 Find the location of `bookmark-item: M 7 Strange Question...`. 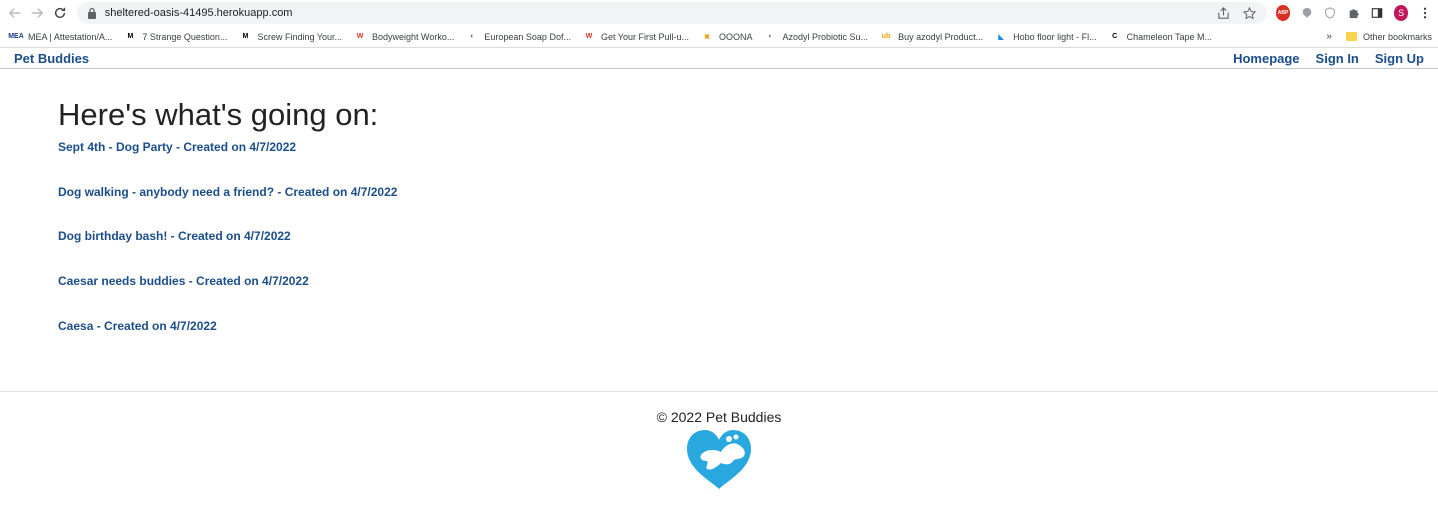

bookmark-item: M 7 Strange Question... is located at coordinates (175, 37).